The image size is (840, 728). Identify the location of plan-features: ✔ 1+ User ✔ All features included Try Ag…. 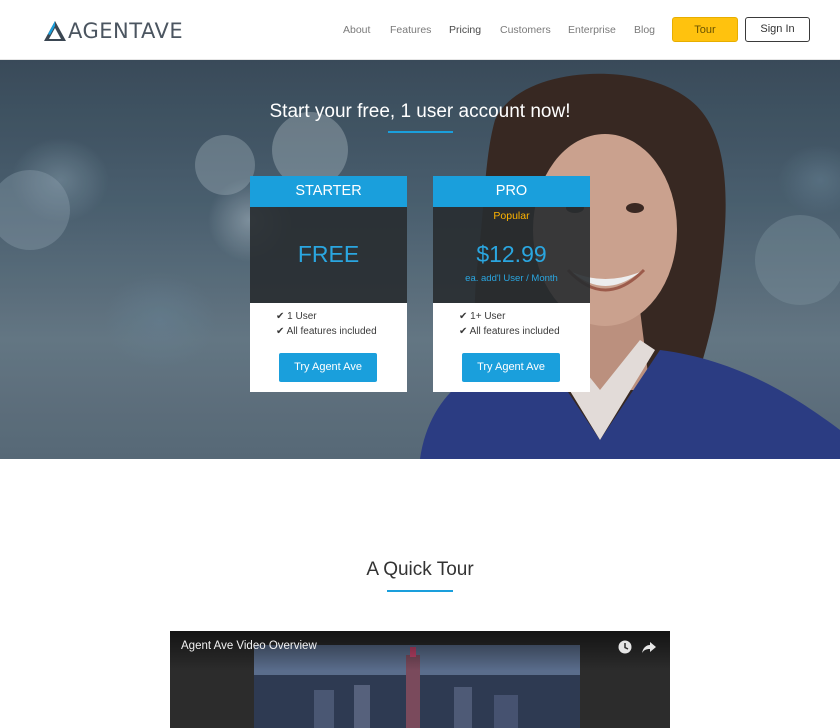
(511, 347).